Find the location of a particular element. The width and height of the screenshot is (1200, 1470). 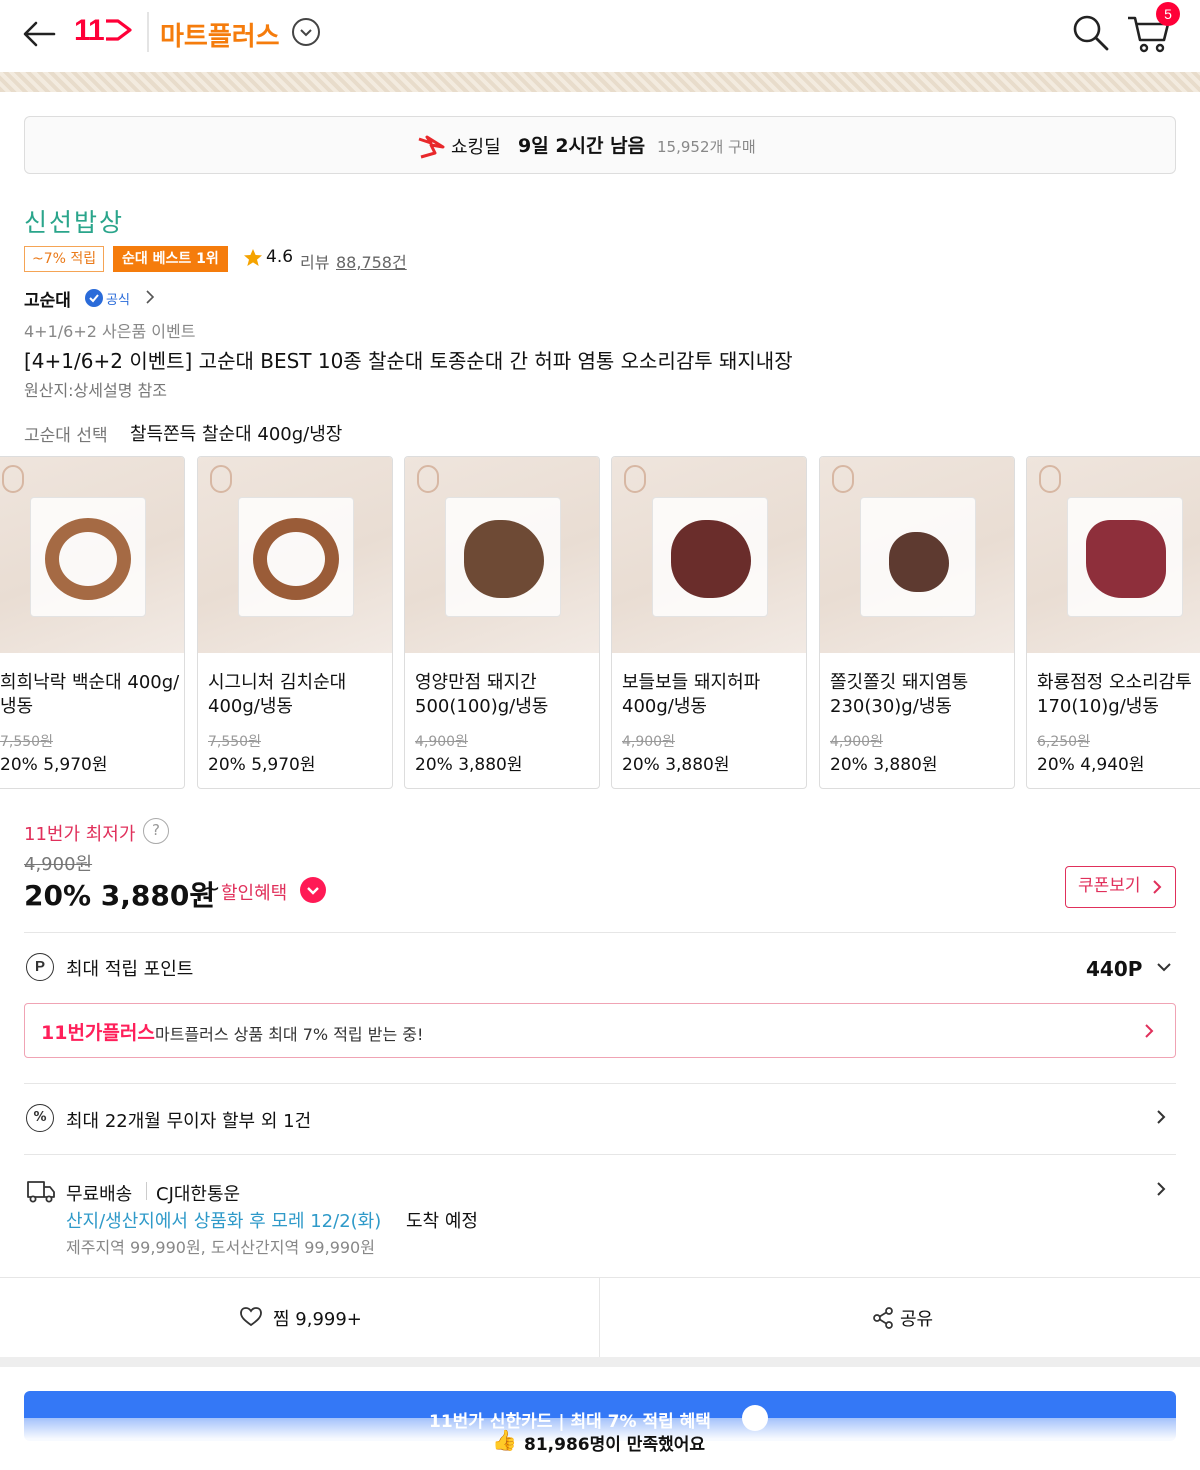

wishlist-button: 찜 9,999+ is located at coordinates (300, 1318).